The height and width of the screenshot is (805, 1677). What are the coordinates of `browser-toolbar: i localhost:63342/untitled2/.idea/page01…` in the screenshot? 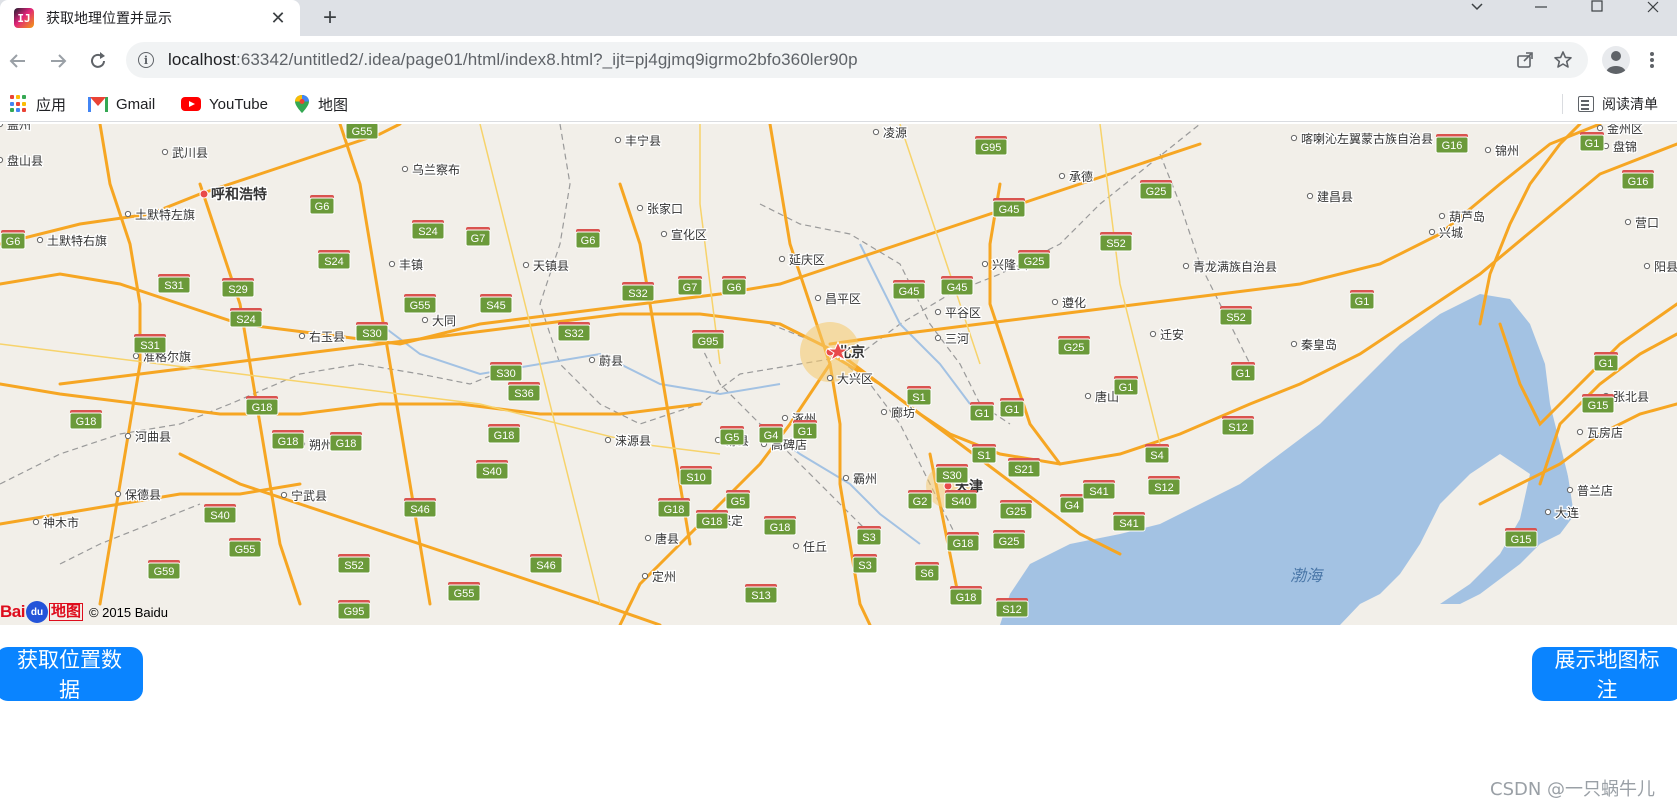 It's located at (838, 61).